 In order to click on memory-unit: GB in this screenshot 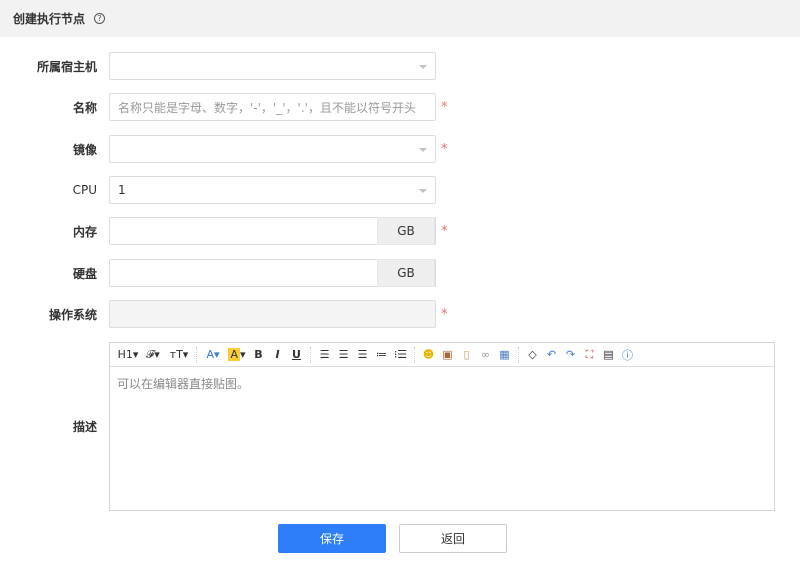, I will do `click(406, 231)`.